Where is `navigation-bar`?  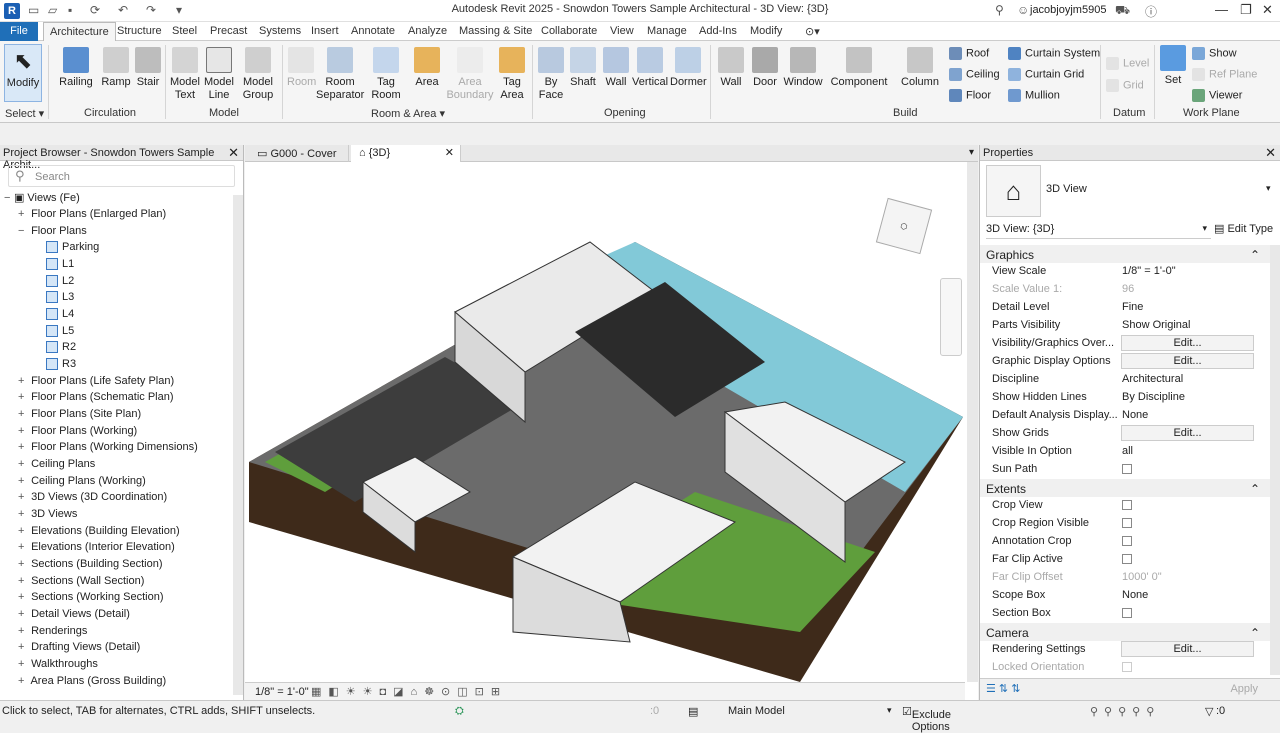 navigation-bar is located at coordinates (951, 317).